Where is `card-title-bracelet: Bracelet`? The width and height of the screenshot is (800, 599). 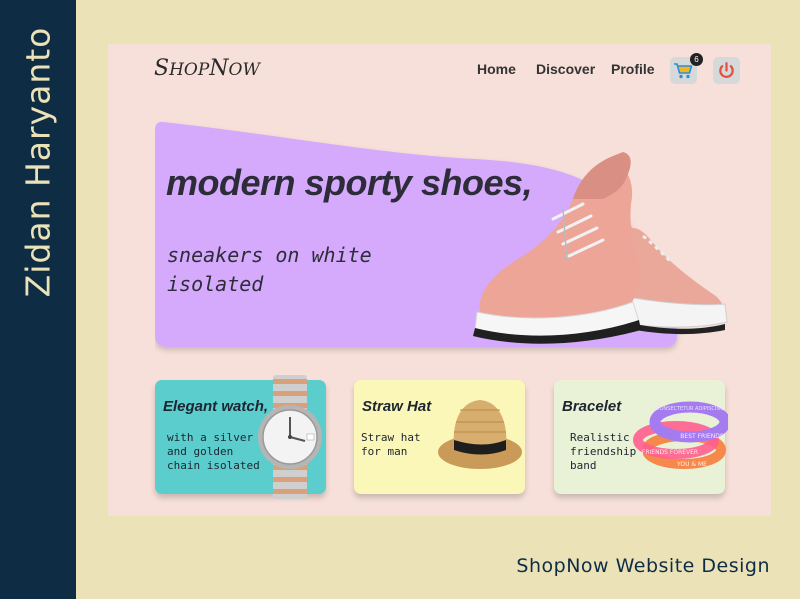 card-title-bracelet: Bracelet is located at coordinates (592, 406).